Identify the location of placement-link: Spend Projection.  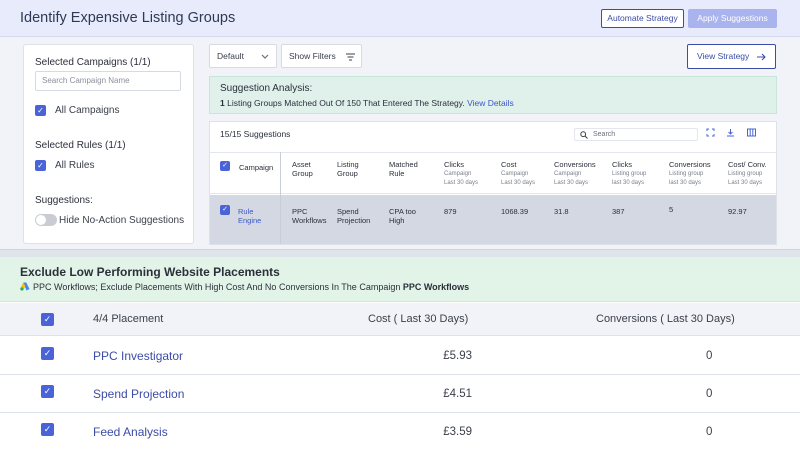
(138, 394).